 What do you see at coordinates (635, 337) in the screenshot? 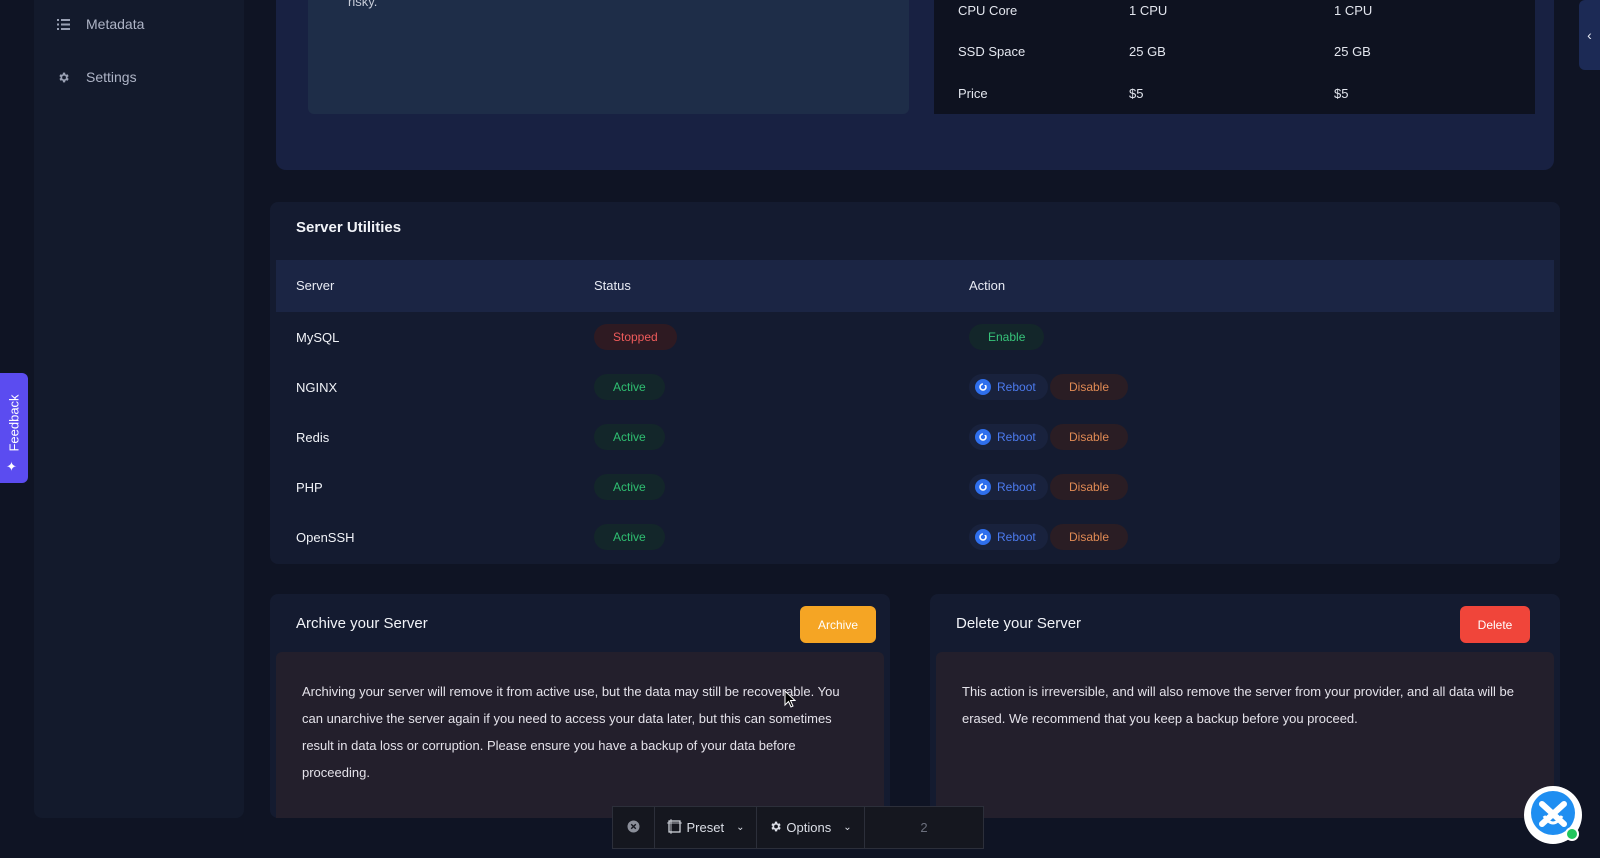
I see `status-badge: Stopped` at bounding box center [635, 337].